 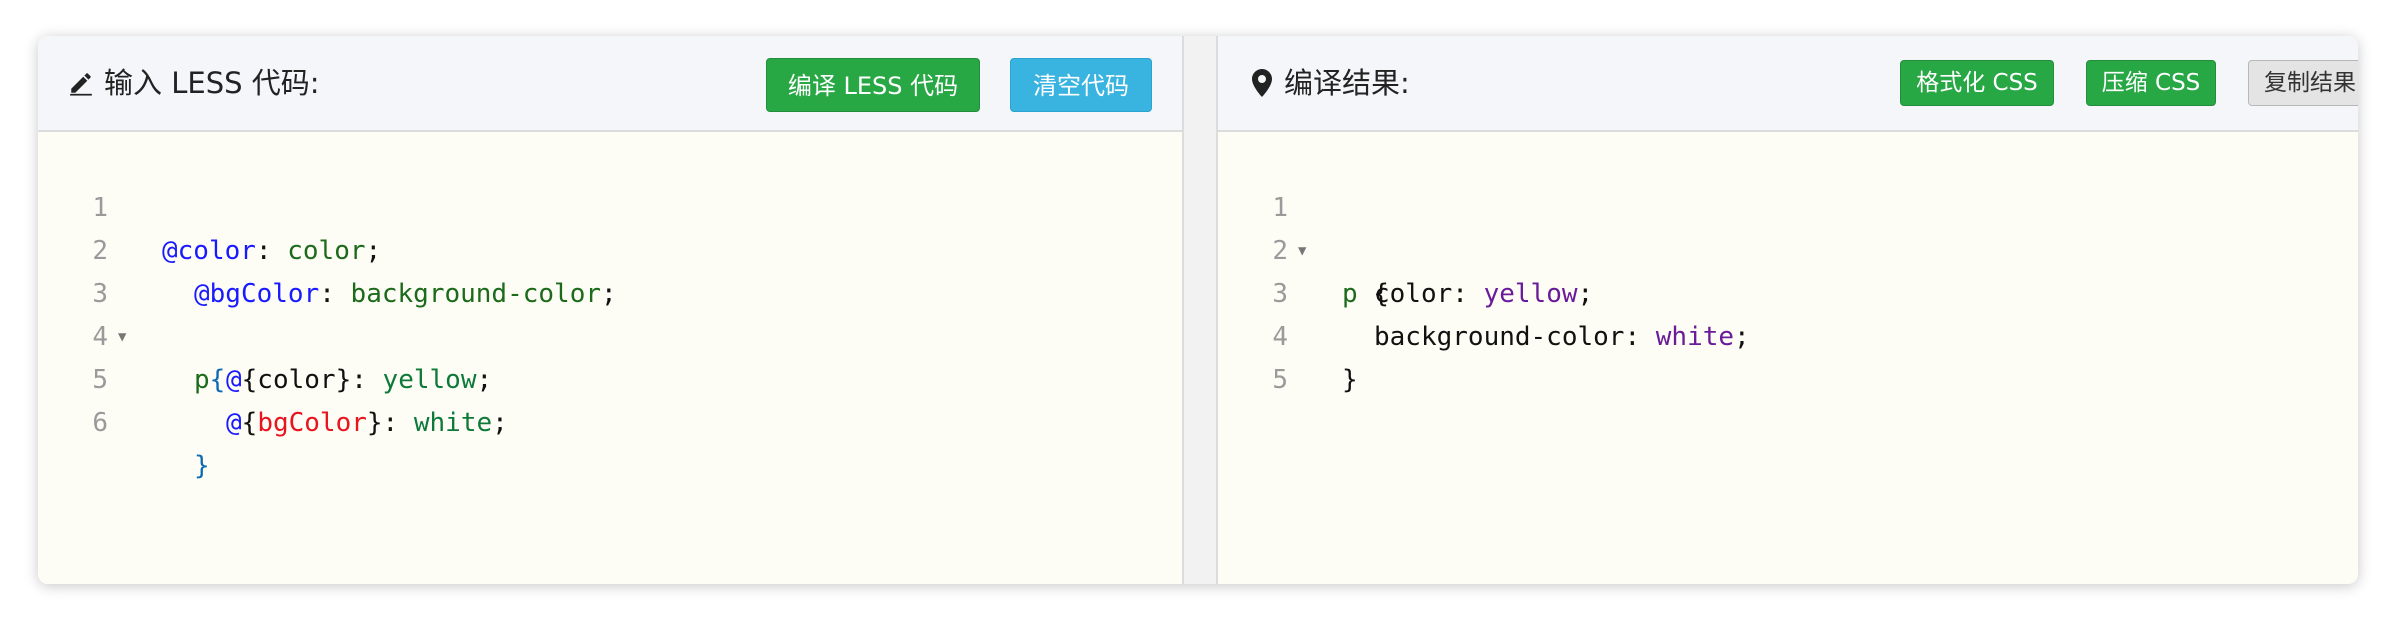 What do you see at coordinates (1280, 380) in the screenshot?
I see `line-number: 5` at bounding box center [1280, 380].